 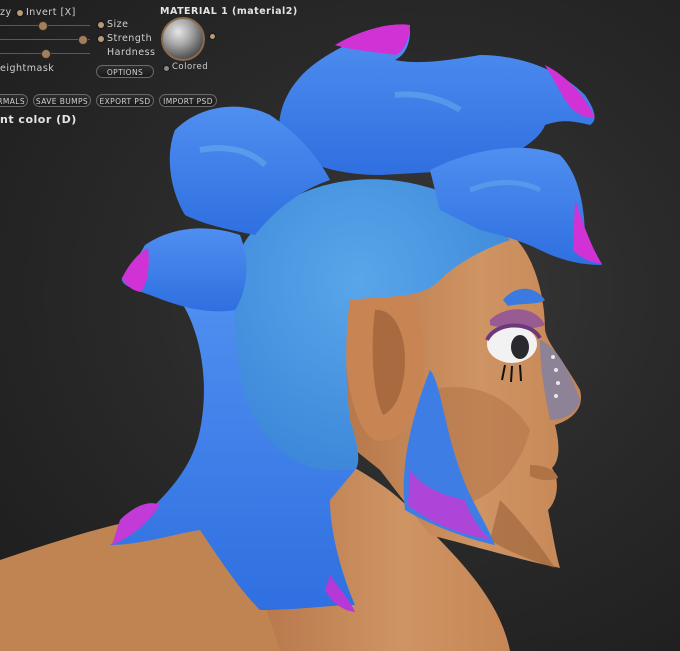 What do you see at coordinates (51, 12) in the screenshot?
I see `invert-label: Invert [X]` at bounding box center [51, 12].